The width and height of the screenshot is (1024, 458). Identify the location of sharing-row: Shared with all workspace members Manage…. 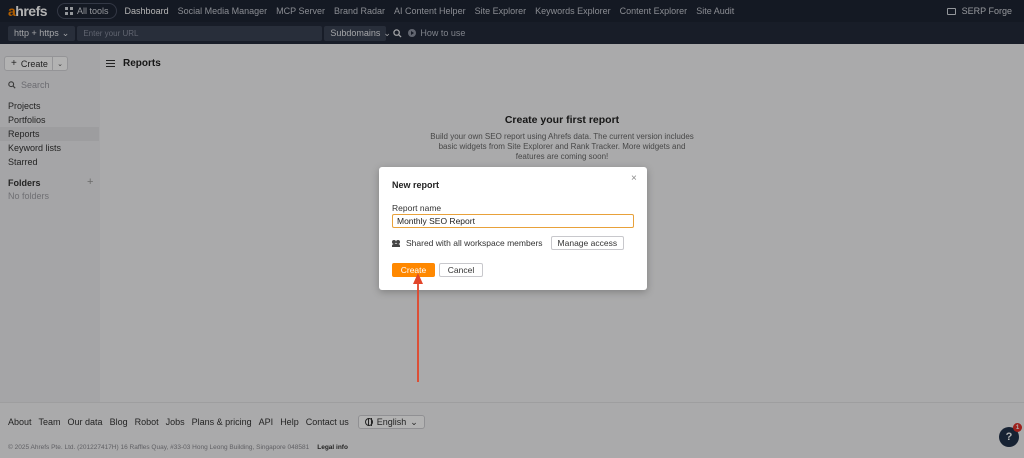
(508, 243).